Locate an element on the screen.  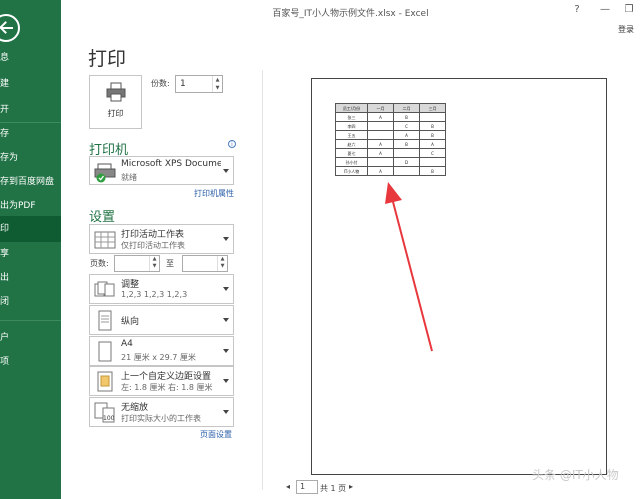
copies-input: 1 ▲ ▼ is located at coordinates (199, 84).